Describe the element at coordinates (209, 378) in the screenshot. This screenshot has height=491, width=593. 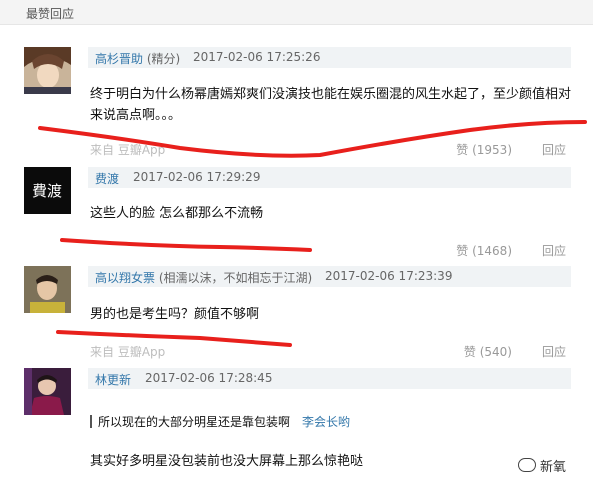
I see `comment-time: 2017-02-06 17:28:45` at that location.